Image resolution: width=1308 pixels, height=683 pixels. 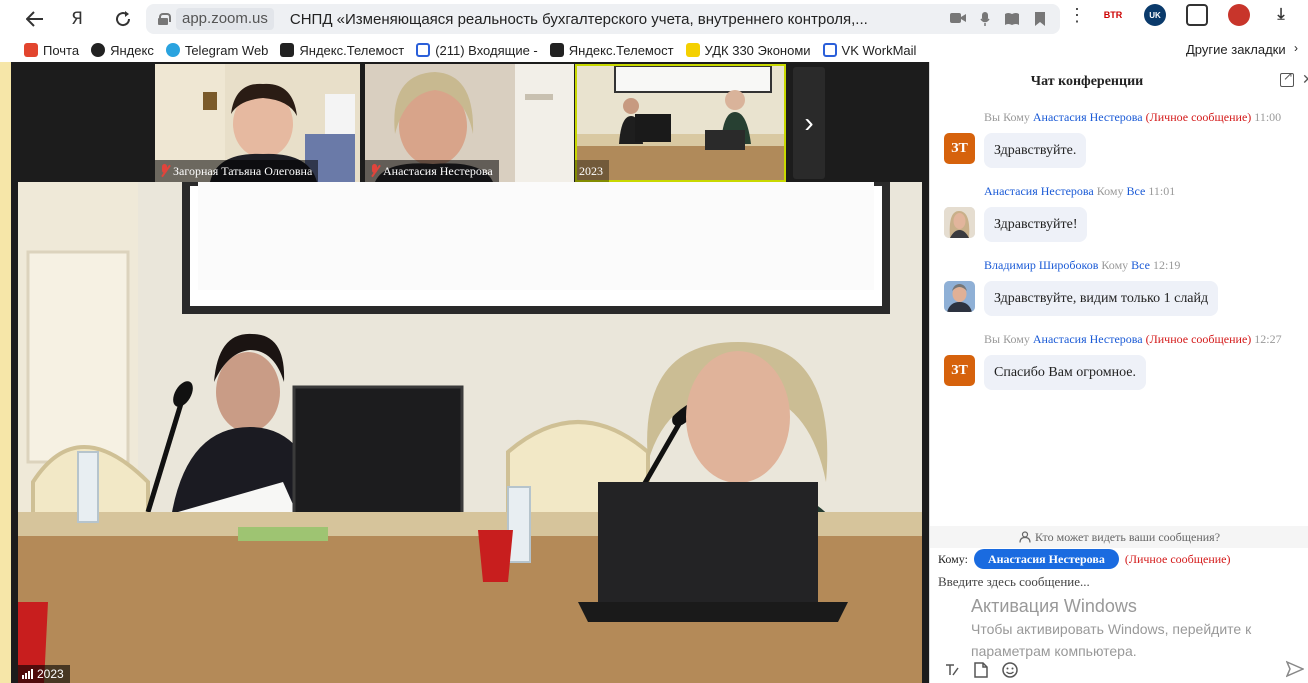 I want to click on vpn-extension-icon: UK, so click(x=1155, y=15).